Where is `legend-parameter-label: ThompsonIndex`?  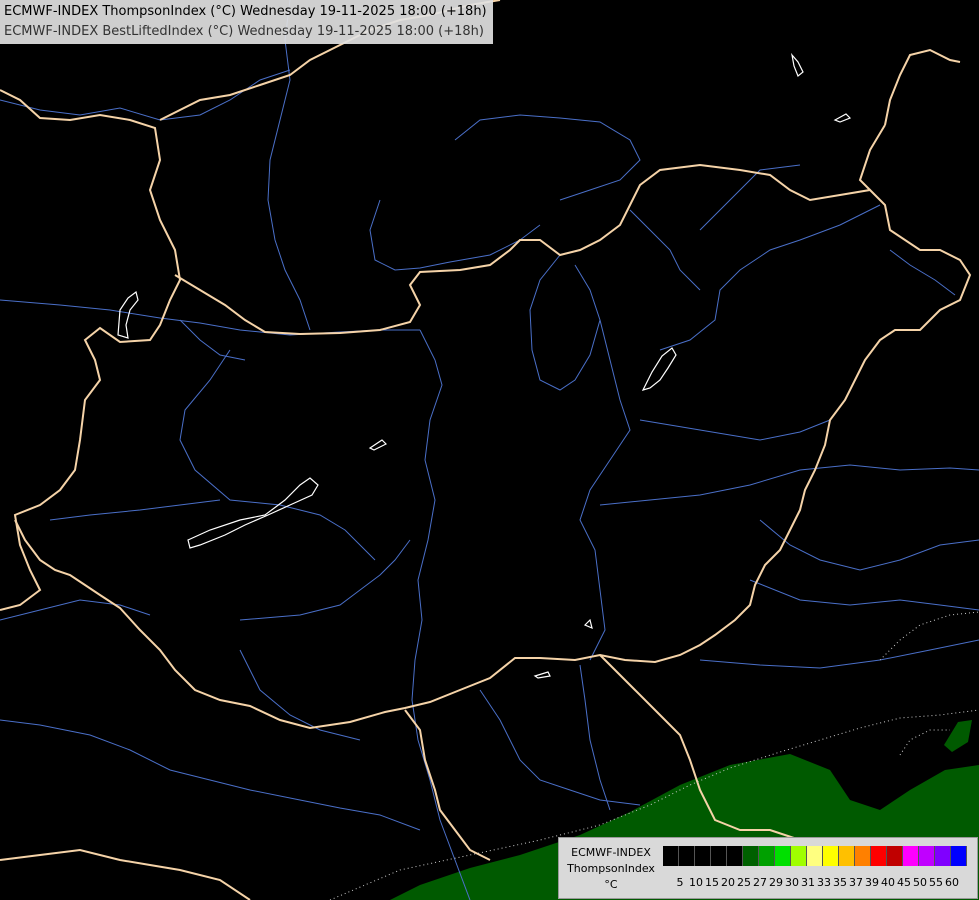 legend-parameter-label: ThompsonIndex is located at coordinates (611, 868).